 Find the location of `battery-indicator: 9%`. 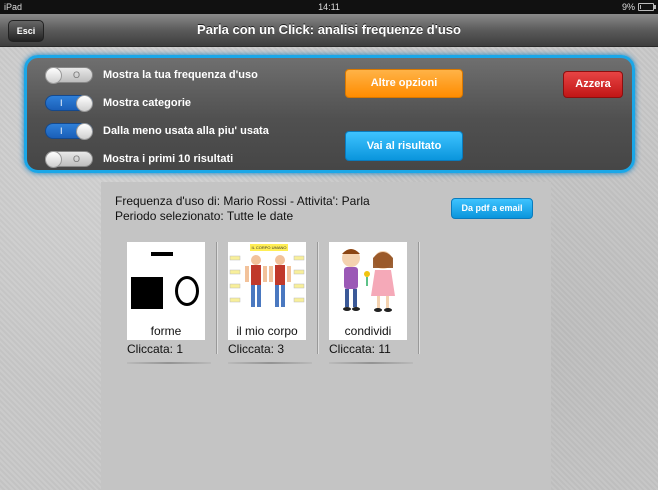

battery-indicator: 9% is located at coordinates (638, 7).